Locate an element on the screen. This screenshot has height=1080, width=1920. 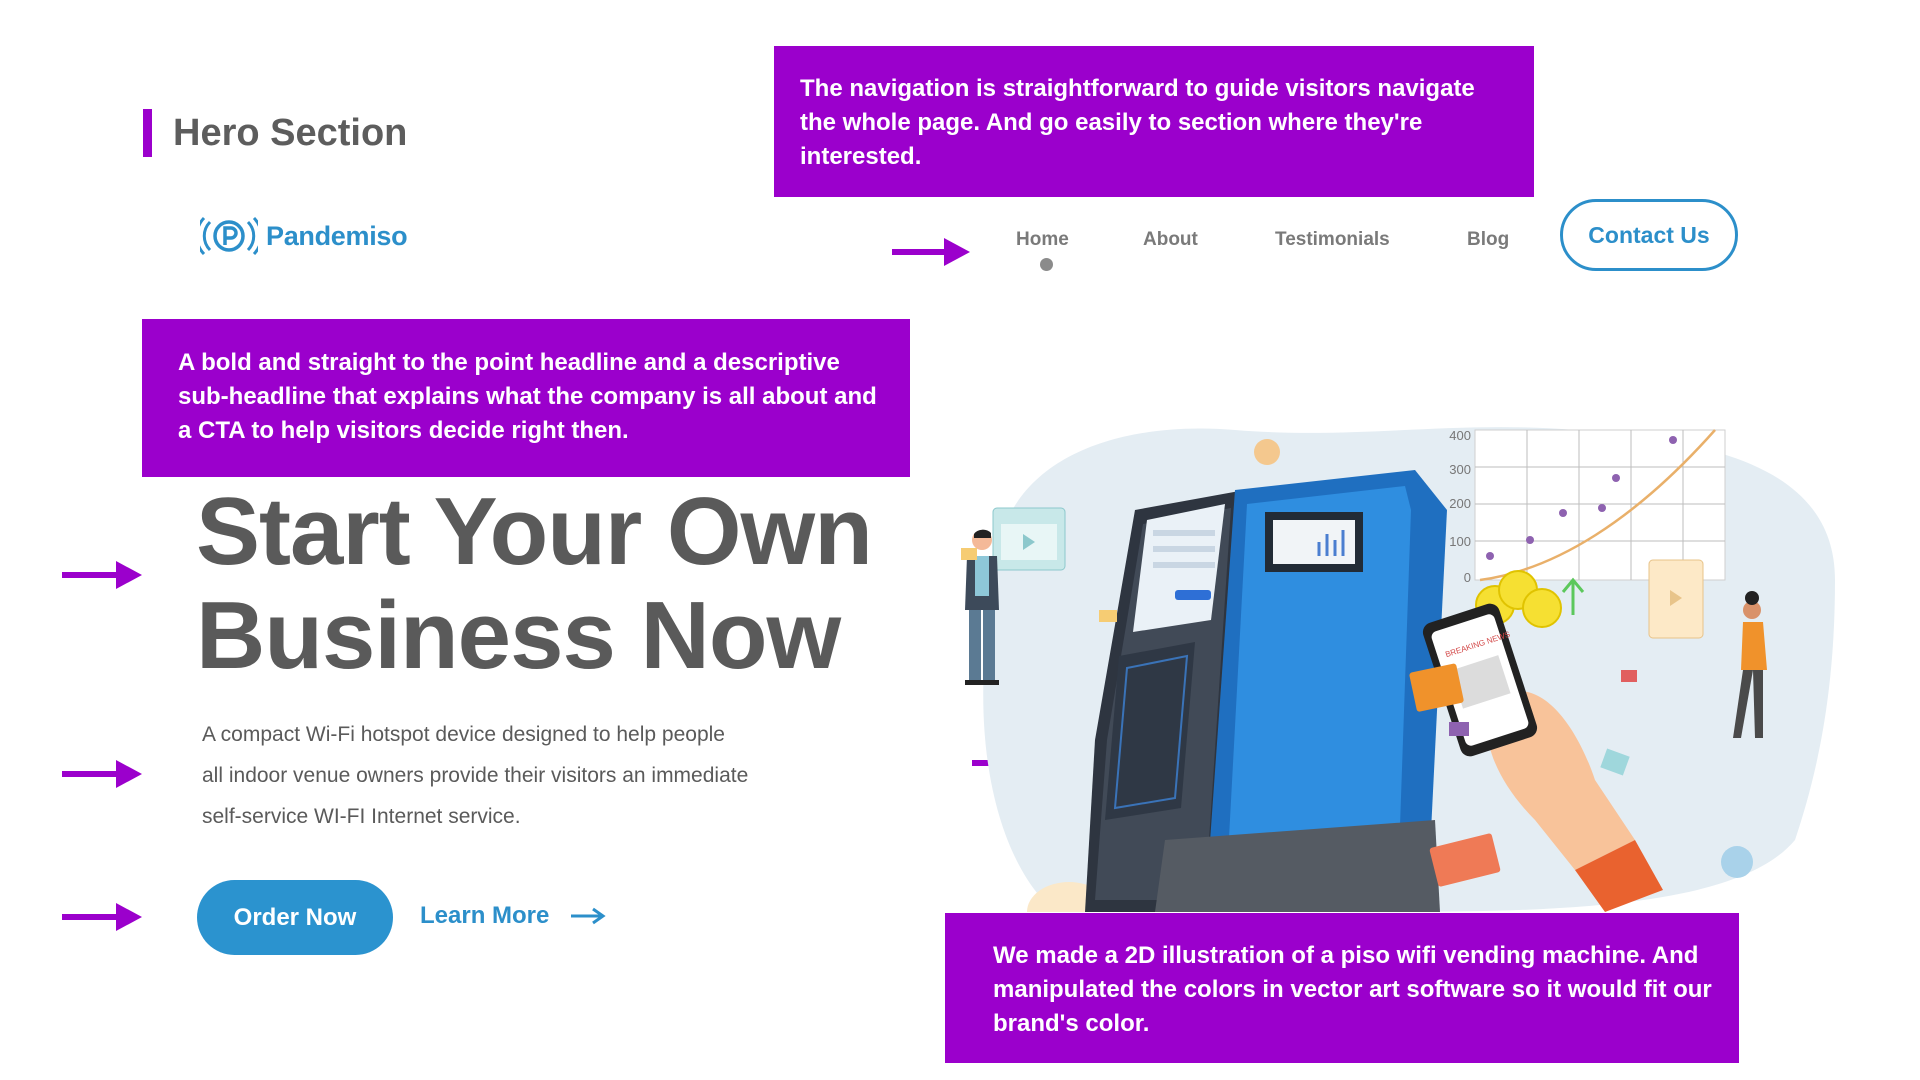
subheadline-line: self-service WI-FI Internet service. is located at coordinates (361, 816).